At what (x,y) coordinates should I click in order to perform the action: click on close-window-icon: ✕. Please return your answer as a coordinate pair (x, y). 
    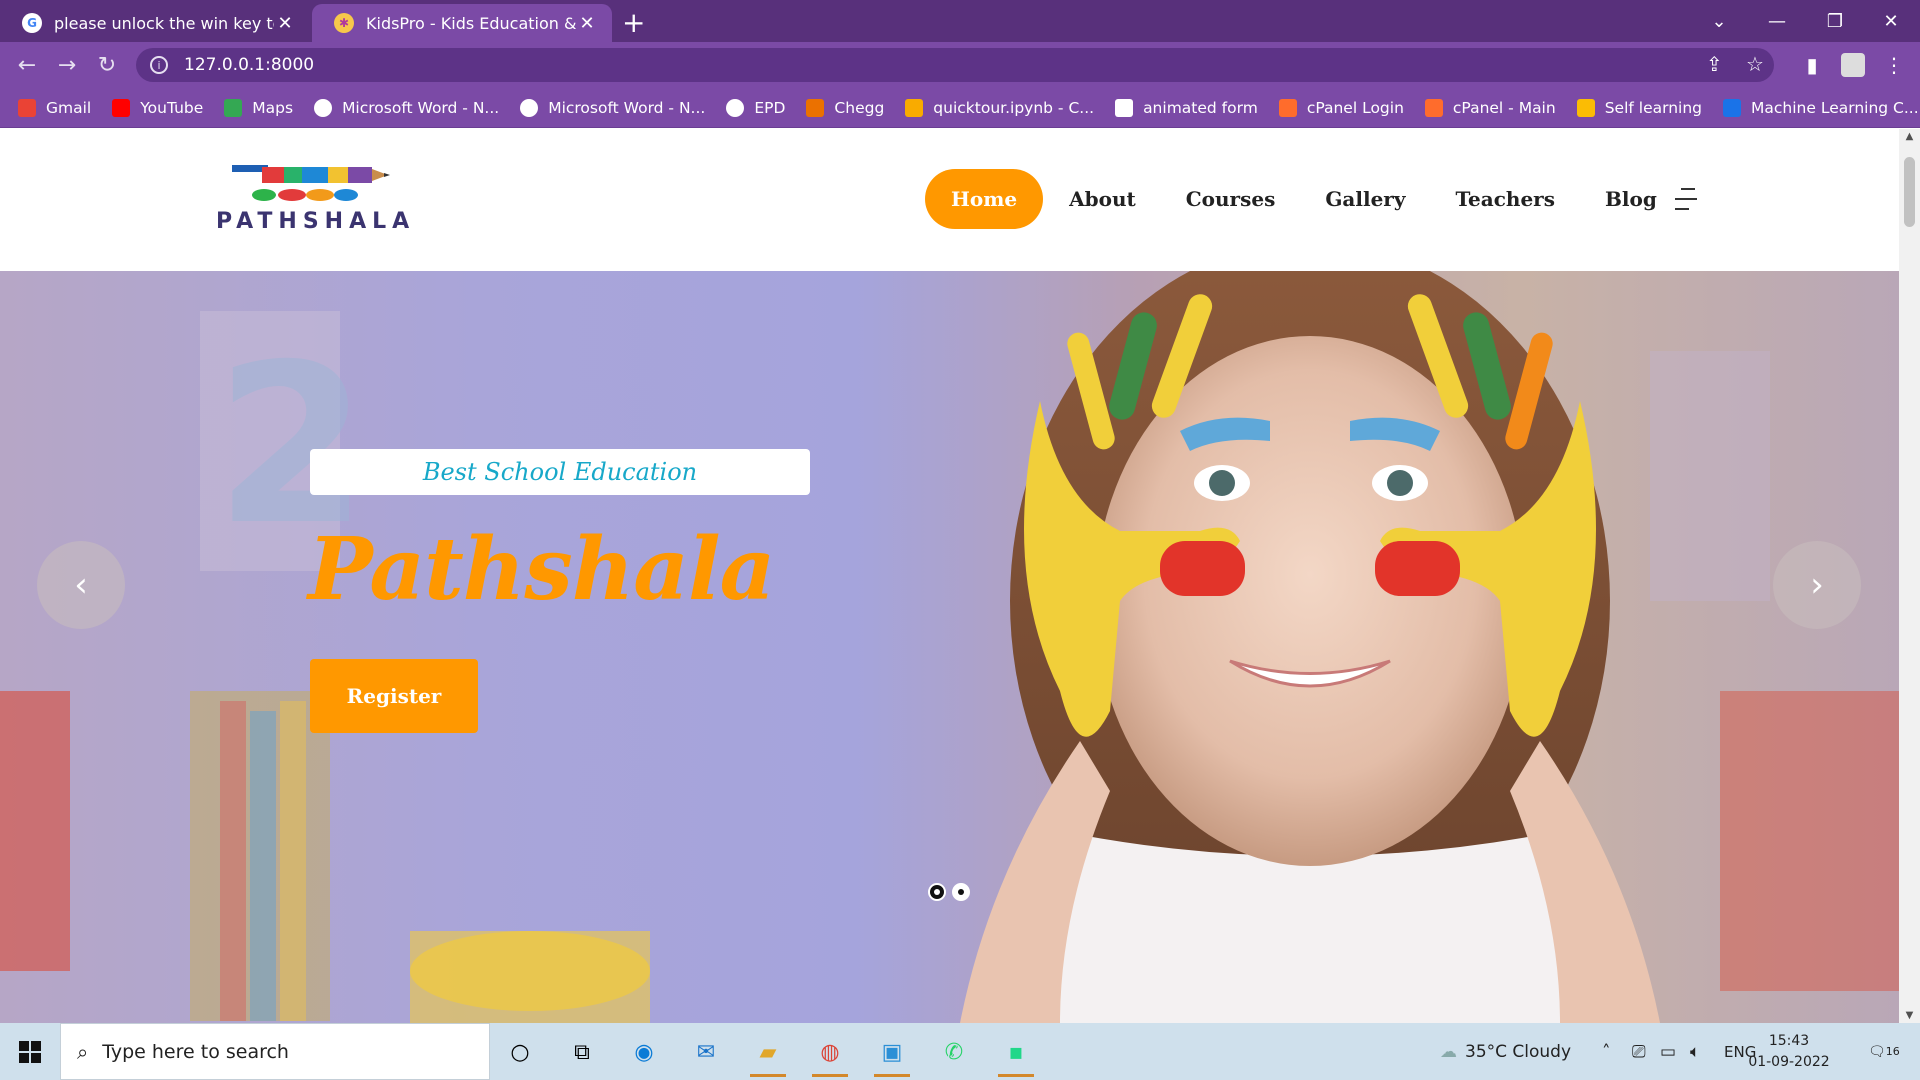
    Looking at the image, I should click on (1891, 21).